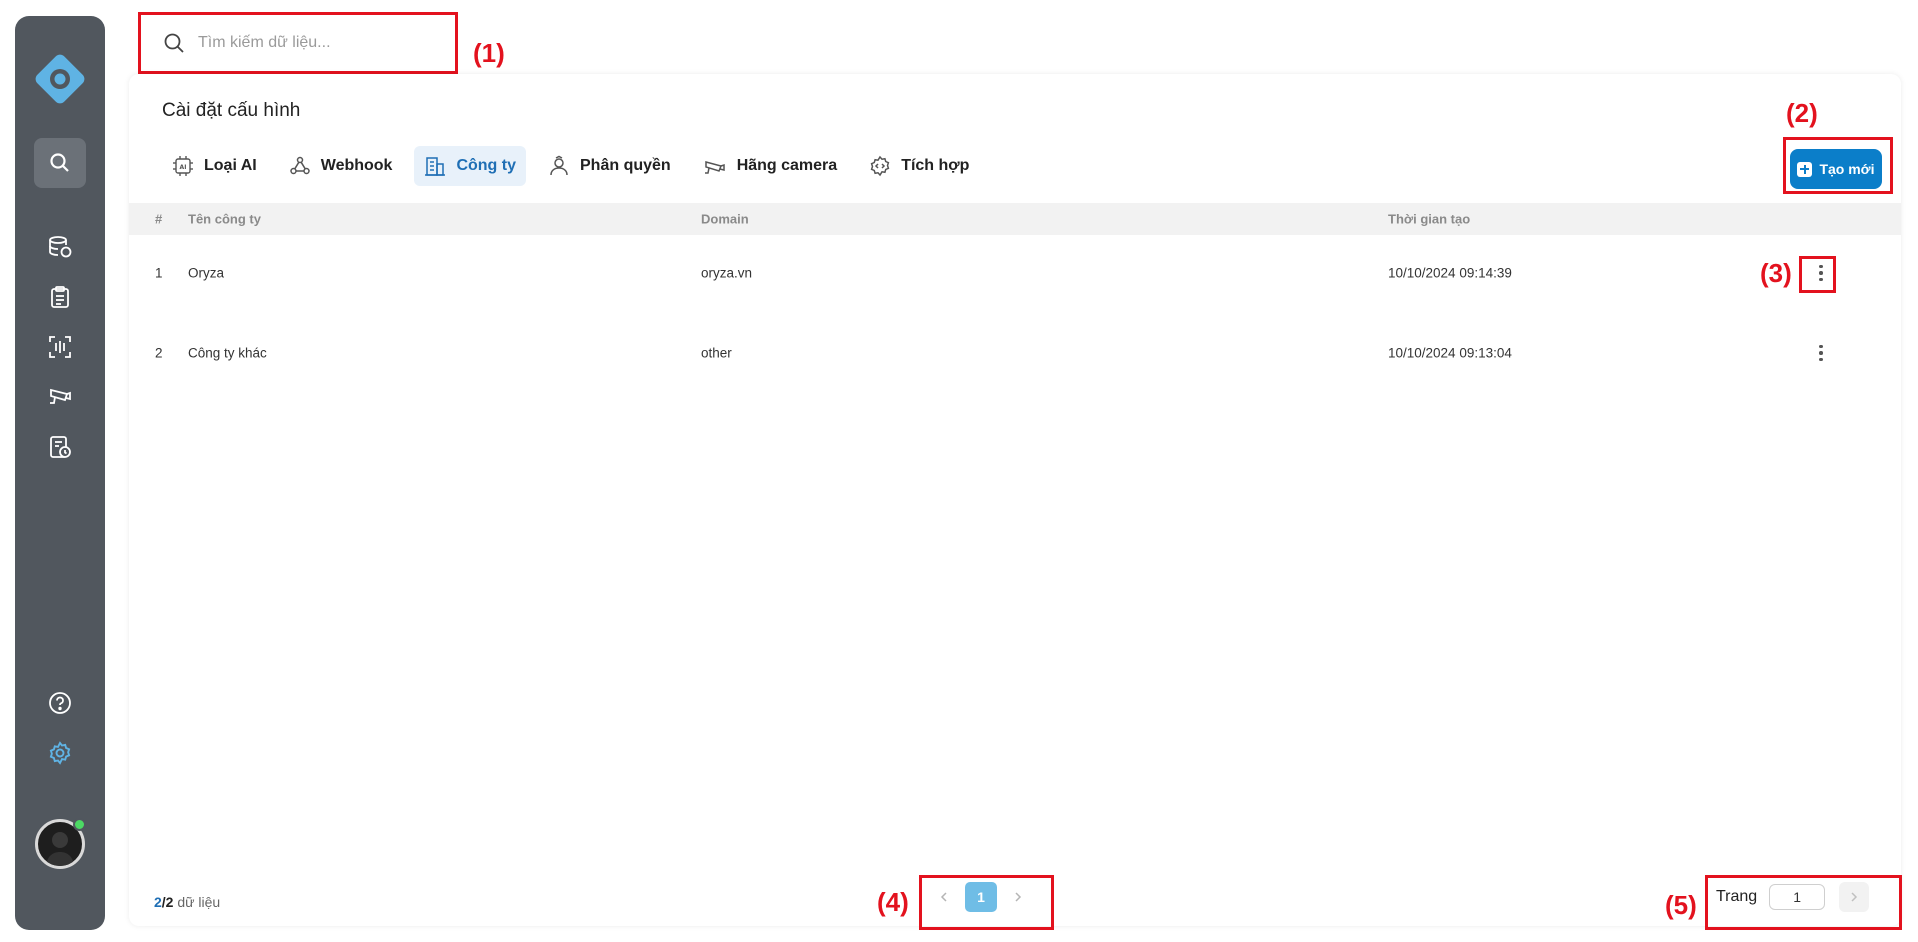 This screenshot has height=942, width=1918. I want to click on gear-icon, so click(60, 753).